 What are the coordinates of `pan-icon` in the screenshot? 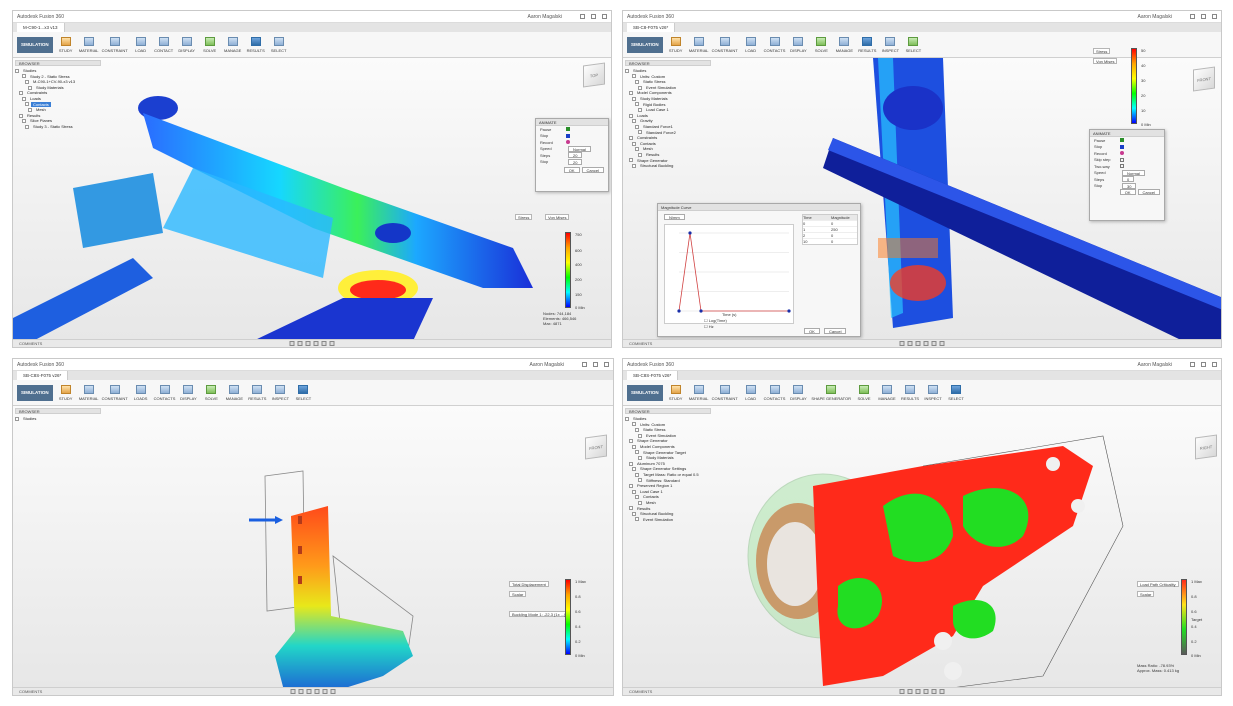 It's located at (910, 691).